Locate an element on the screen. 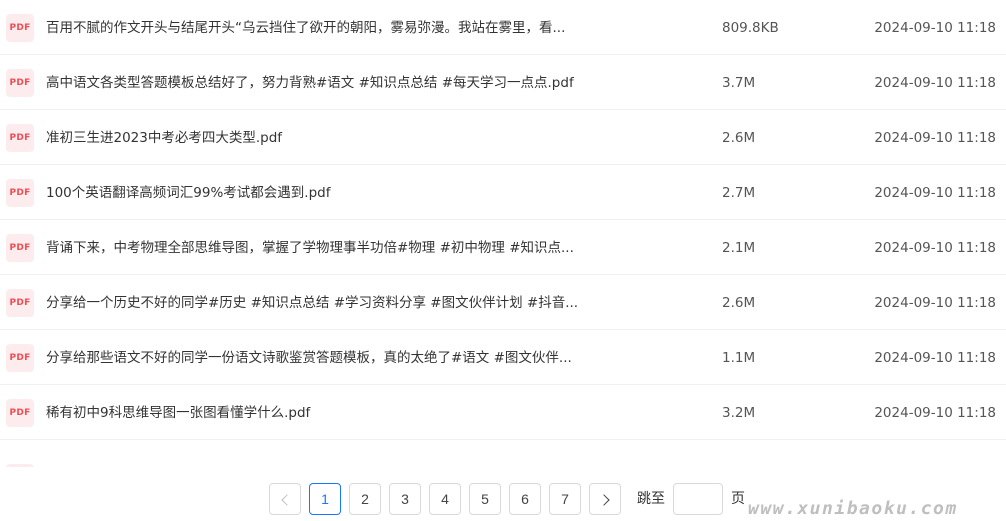 The width and height of the screenshot is (1006, 521). prev-page-button is located at coordinates (285, 499).